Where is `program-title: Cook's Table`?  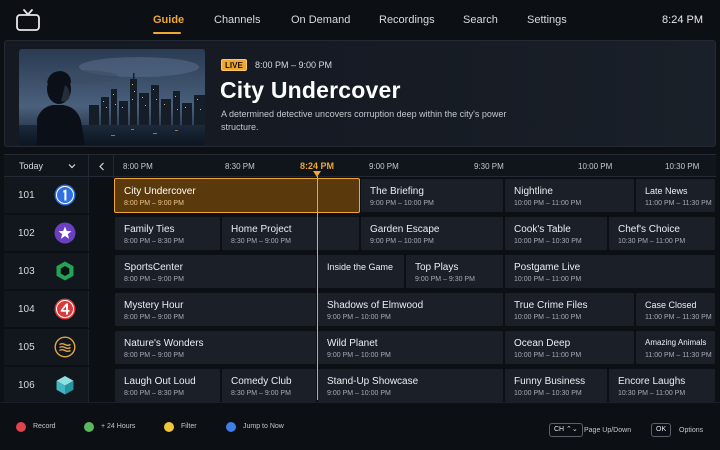
program-title: Cook's Table is located at coordinates (542, 229).